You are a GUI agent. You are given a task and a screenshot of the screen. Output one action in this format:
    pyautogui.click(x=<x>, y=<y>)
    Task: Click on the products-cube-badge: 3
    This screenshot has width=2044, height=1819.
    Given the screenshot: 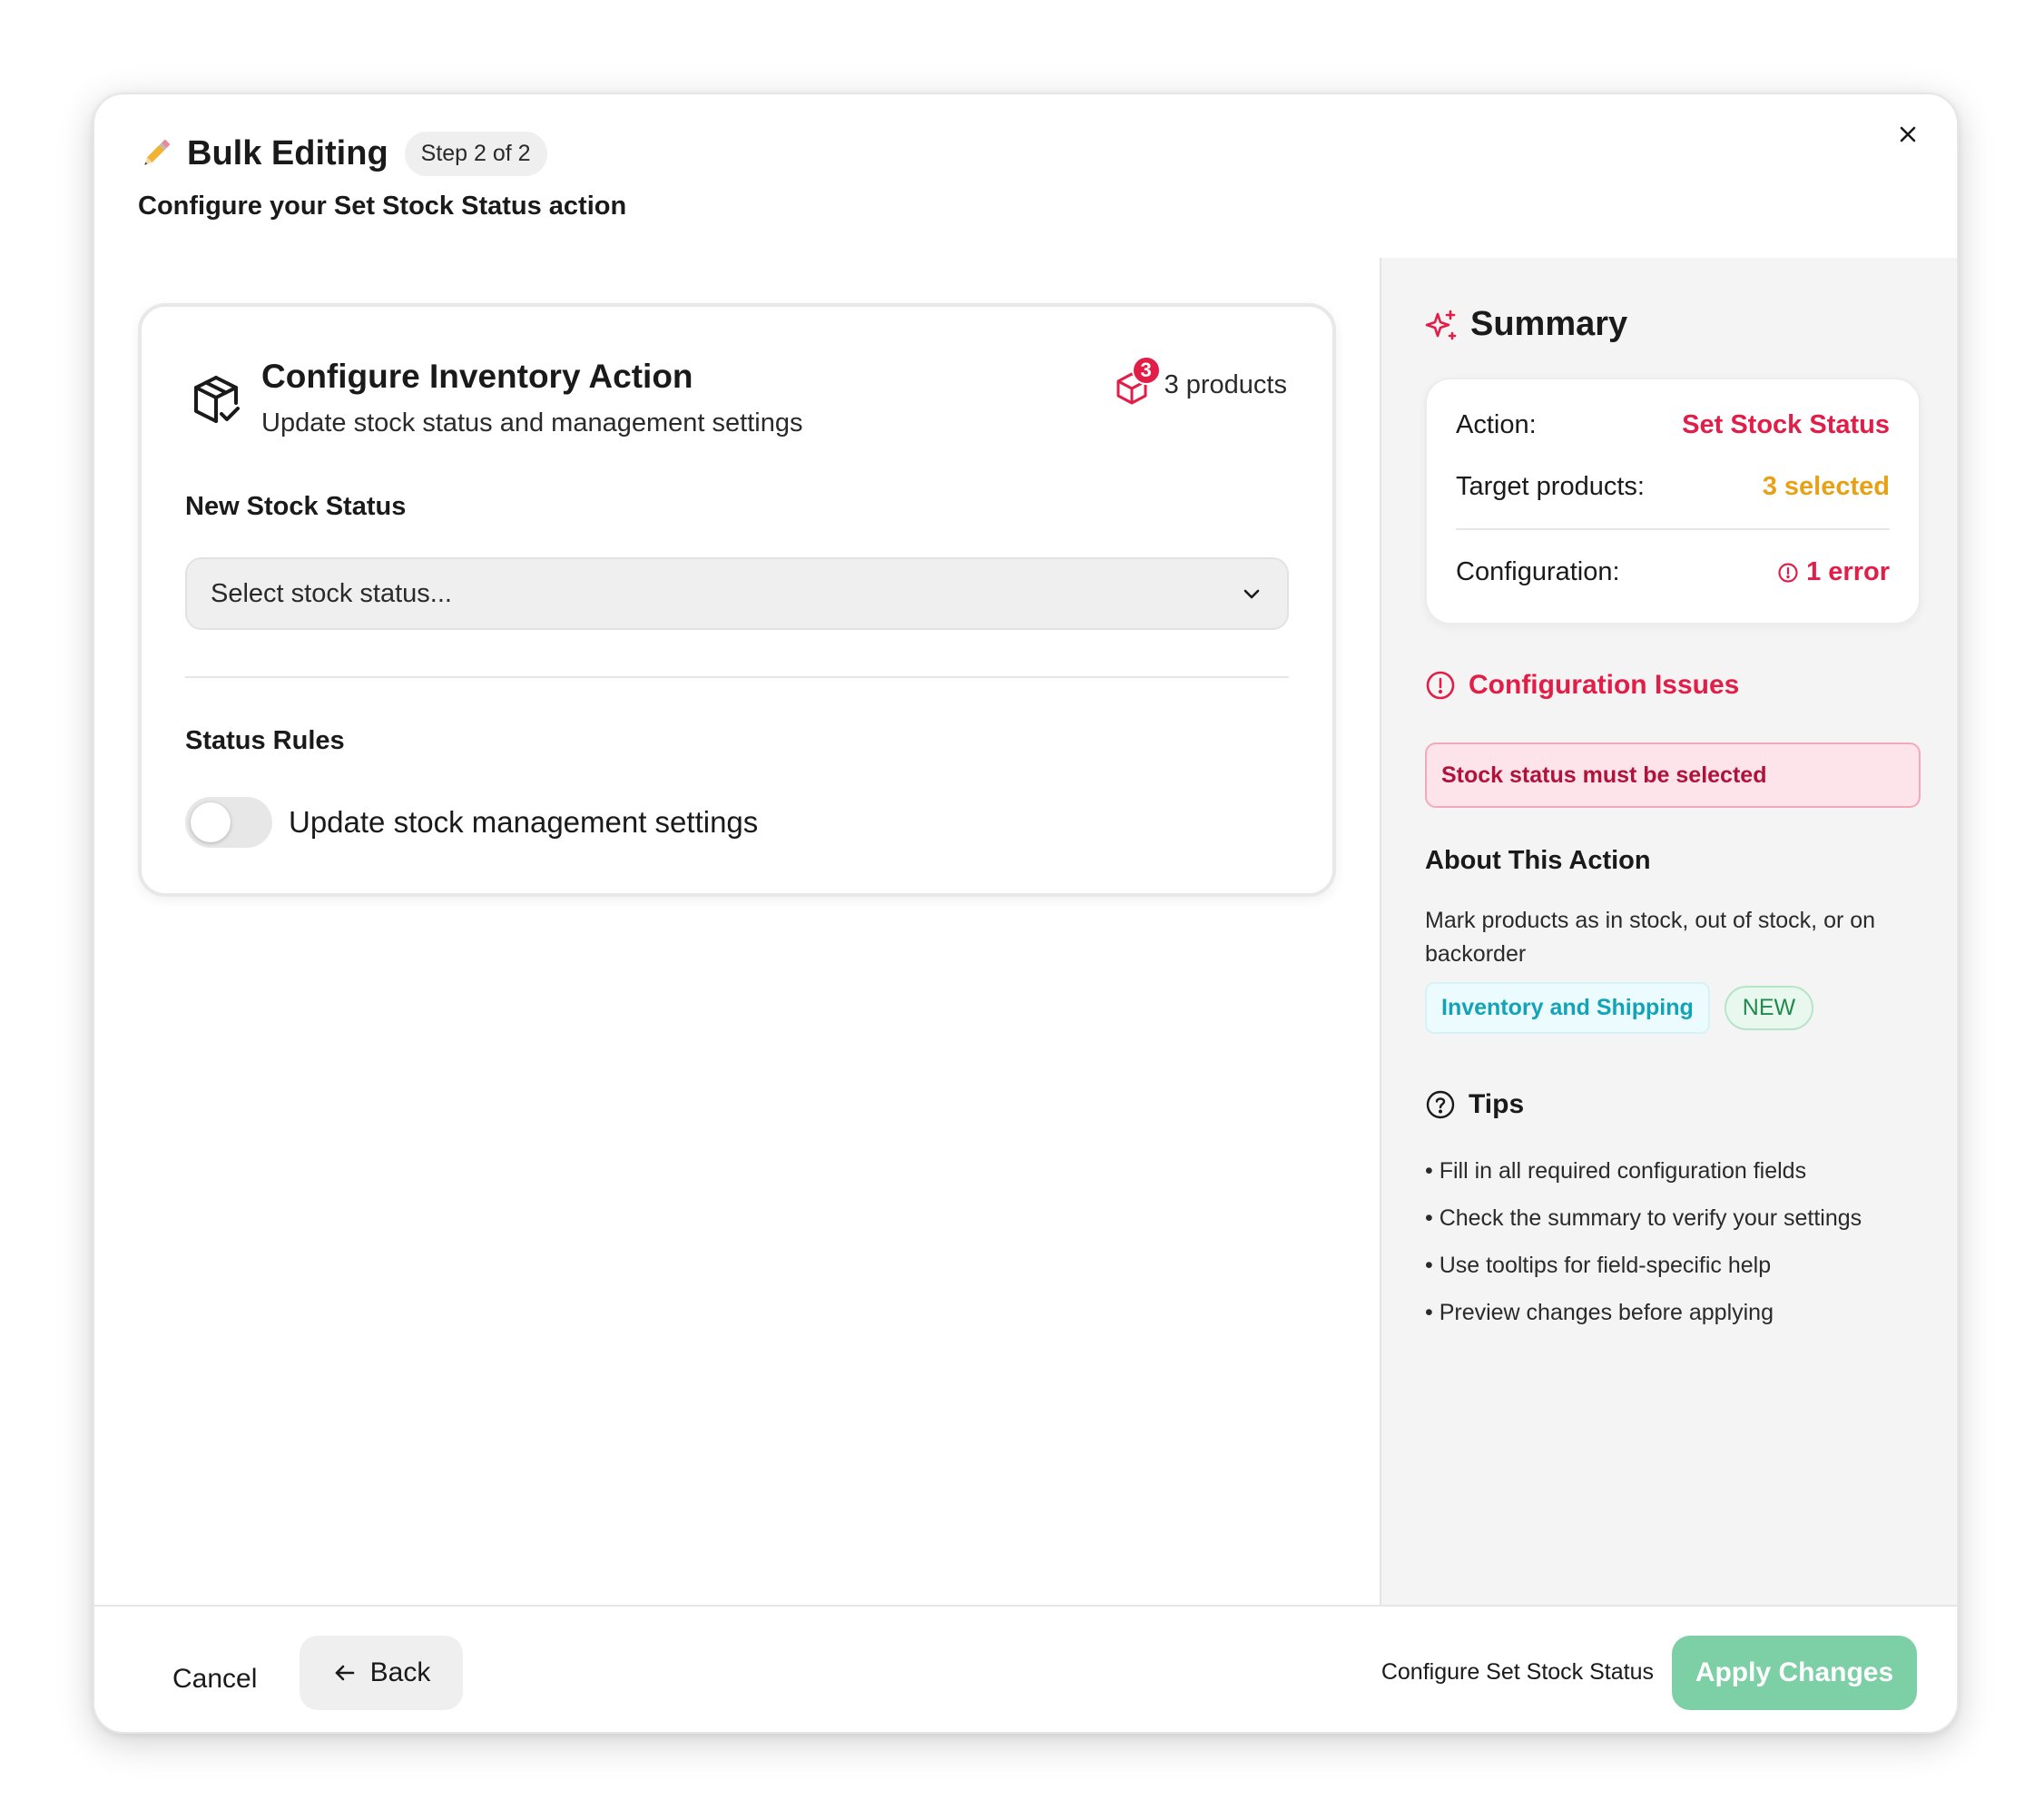 What is the action you would take?
    pyautogui.click(x=1137, y=381)
    